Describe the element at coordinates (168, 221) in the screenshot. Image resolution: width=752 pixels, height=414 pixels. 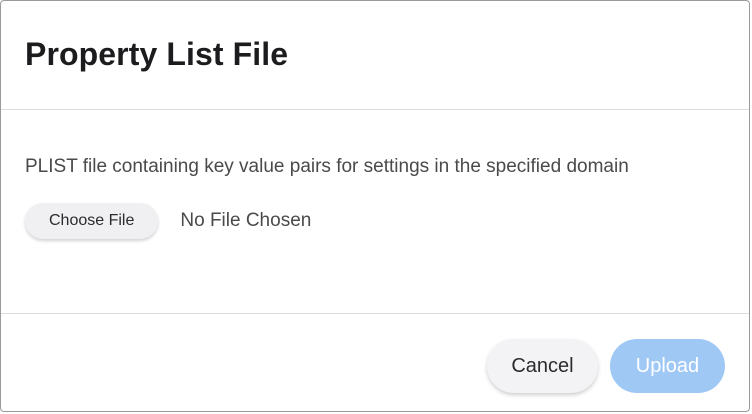
I see `file-input-row: Choose File No File Chosen` at that location.